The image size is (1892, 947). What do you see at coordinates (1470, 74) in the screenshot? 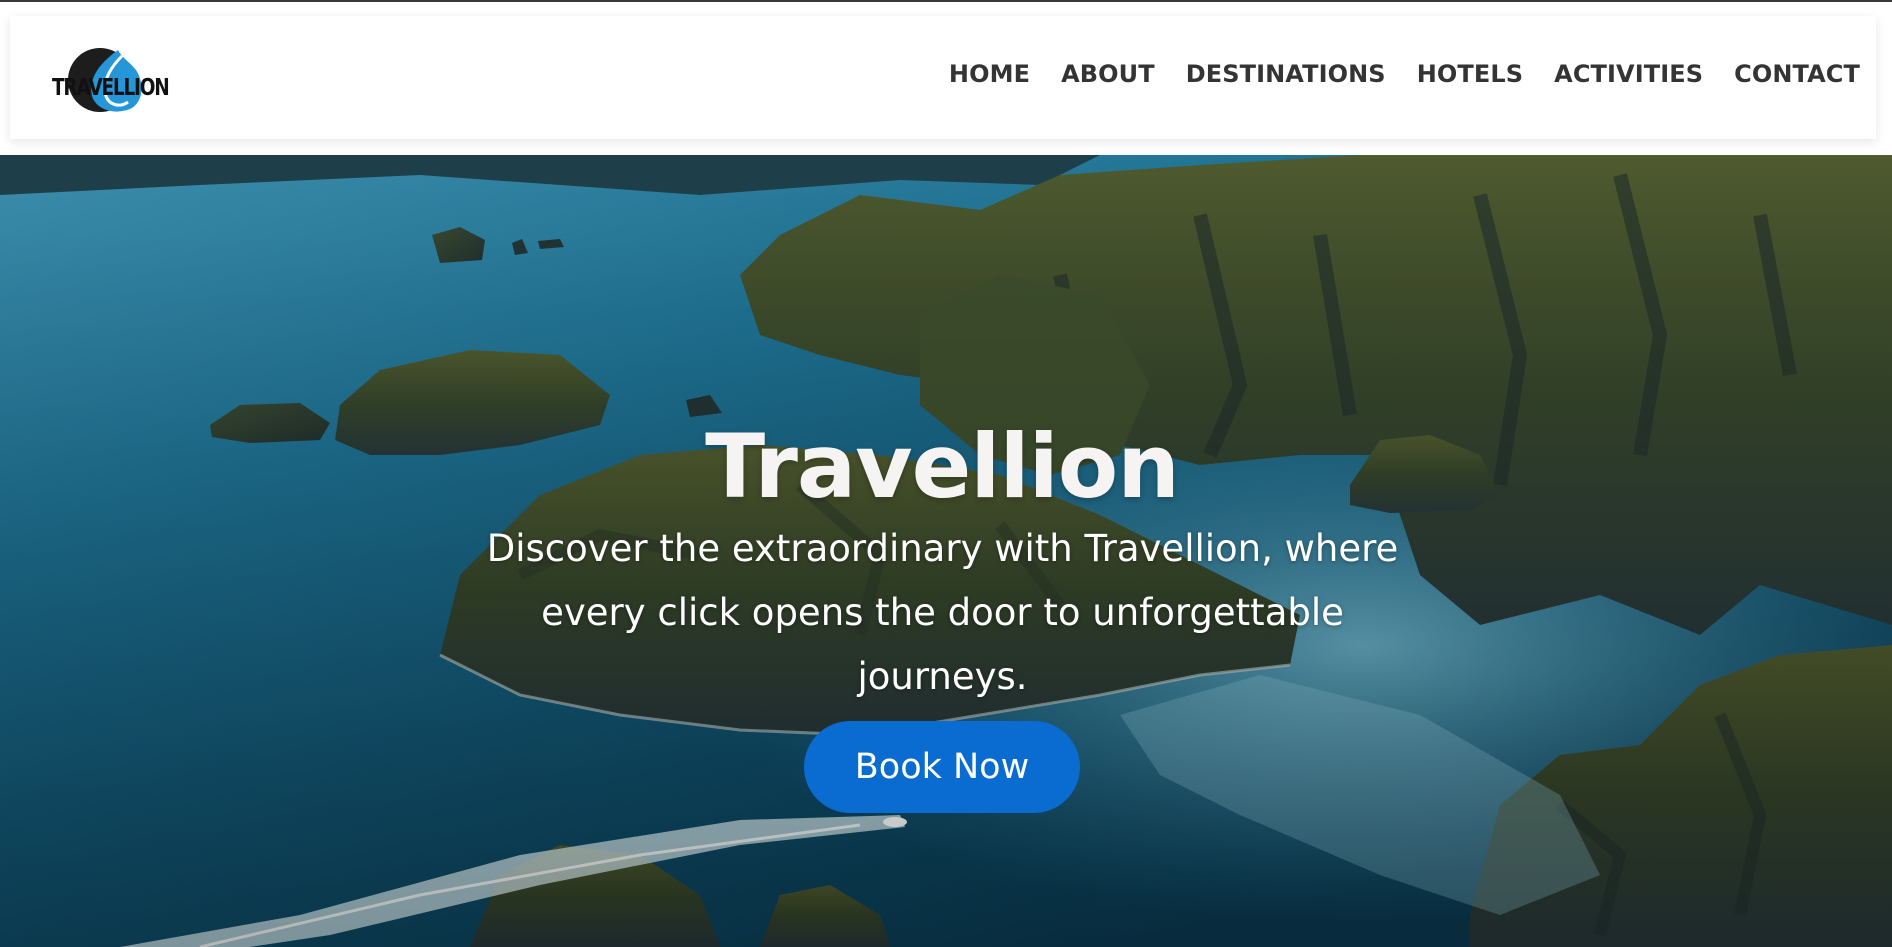
I see `nav-link-hotels: HOTELS` at bounding box center [1470, 74].